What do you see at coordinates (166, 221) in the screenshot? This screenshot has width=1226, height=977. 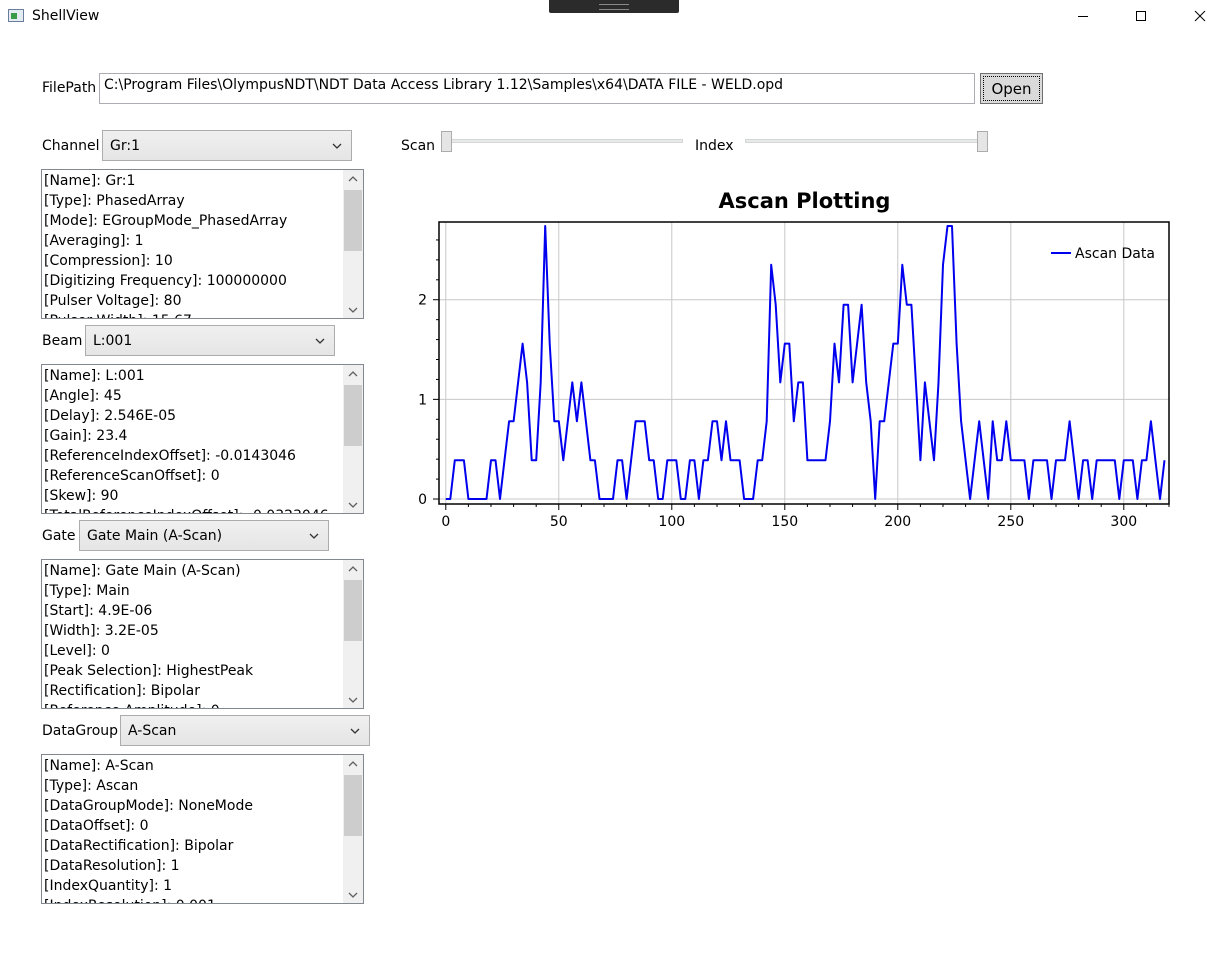 I see `list-item: [Mode]: EGroupMode_PhasedArray` at bounding box center [166, 221].